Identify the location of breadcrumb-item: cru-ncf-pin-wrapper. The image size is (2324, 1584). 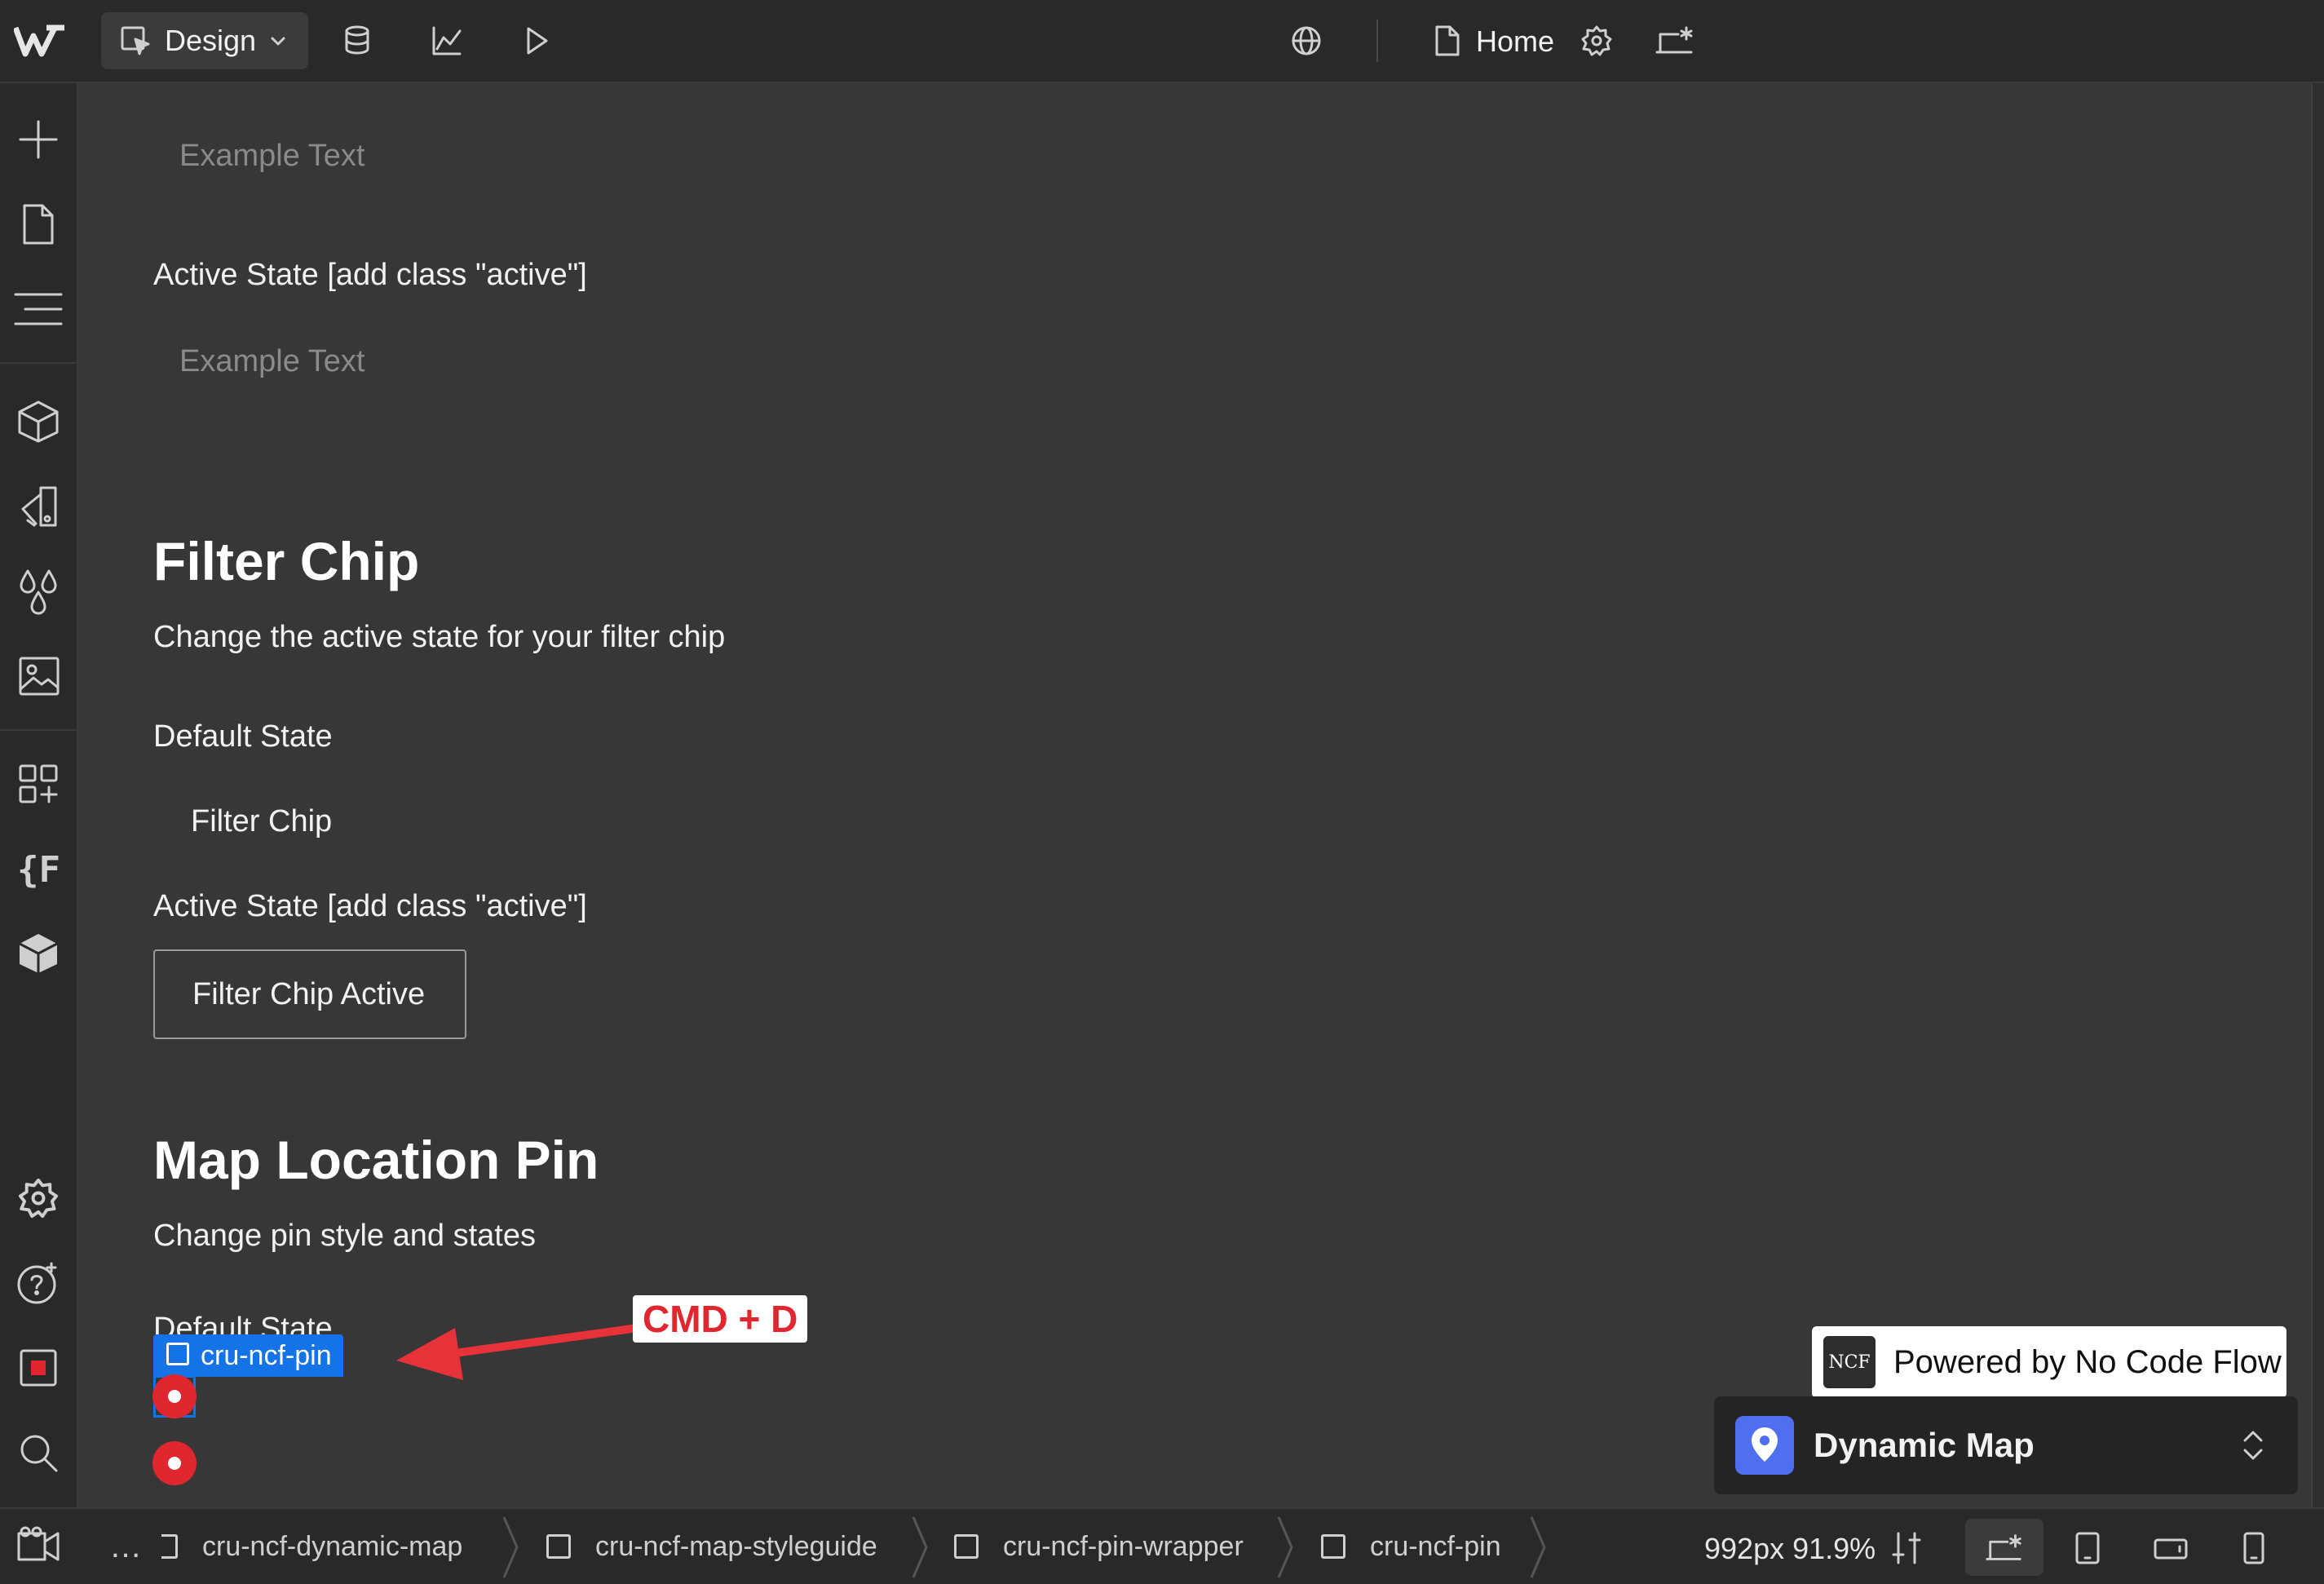
(1099, 1546).